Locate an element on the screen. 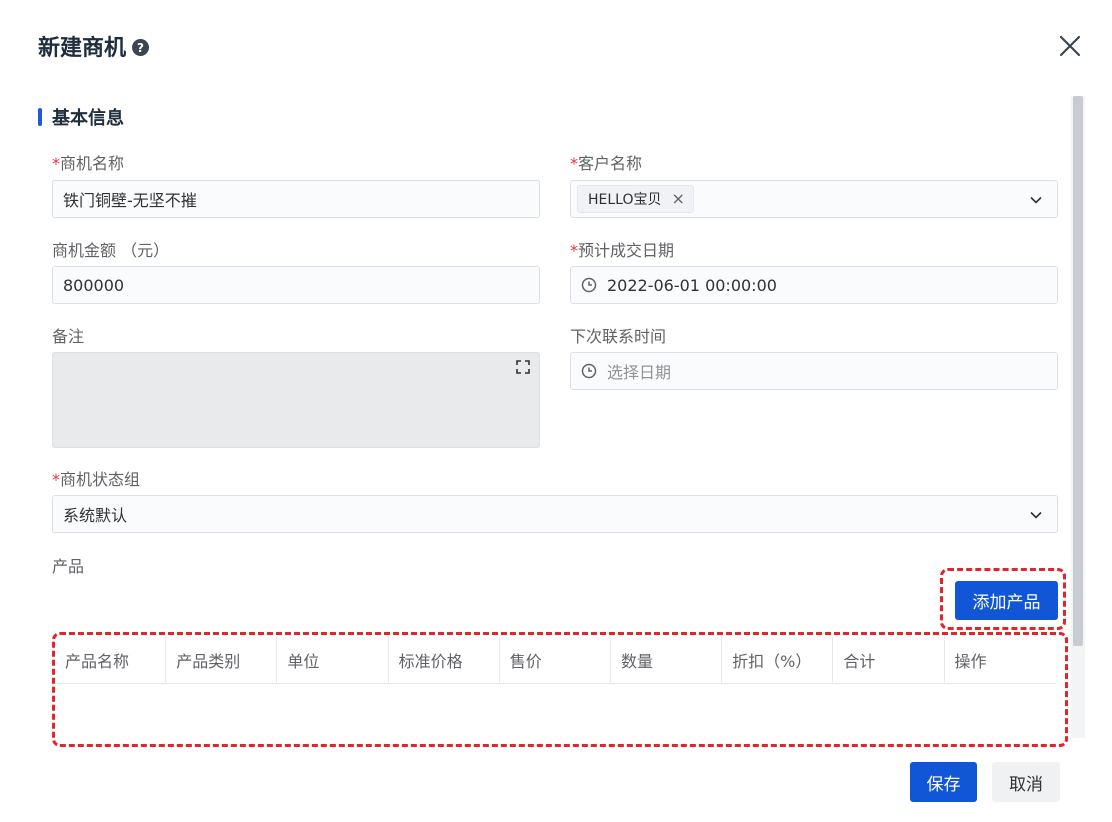 The height and width of the screenshot is (822, 1112). expected-date-label: *预计成交日期 is located at coordinates (622, 249).